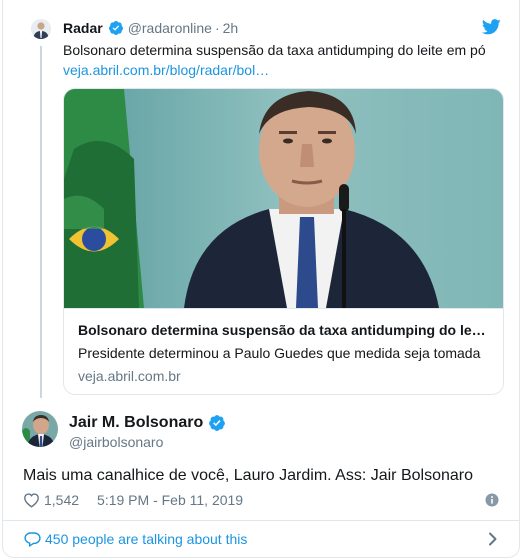  I want to click on tweet-timestamp: 5:19 PM - Feb 11, 2019, so click(170, 500).